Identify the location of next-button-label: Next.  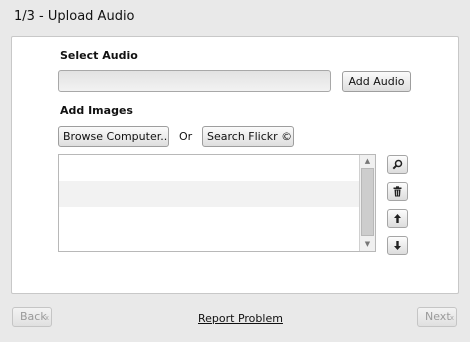
(438, 316).